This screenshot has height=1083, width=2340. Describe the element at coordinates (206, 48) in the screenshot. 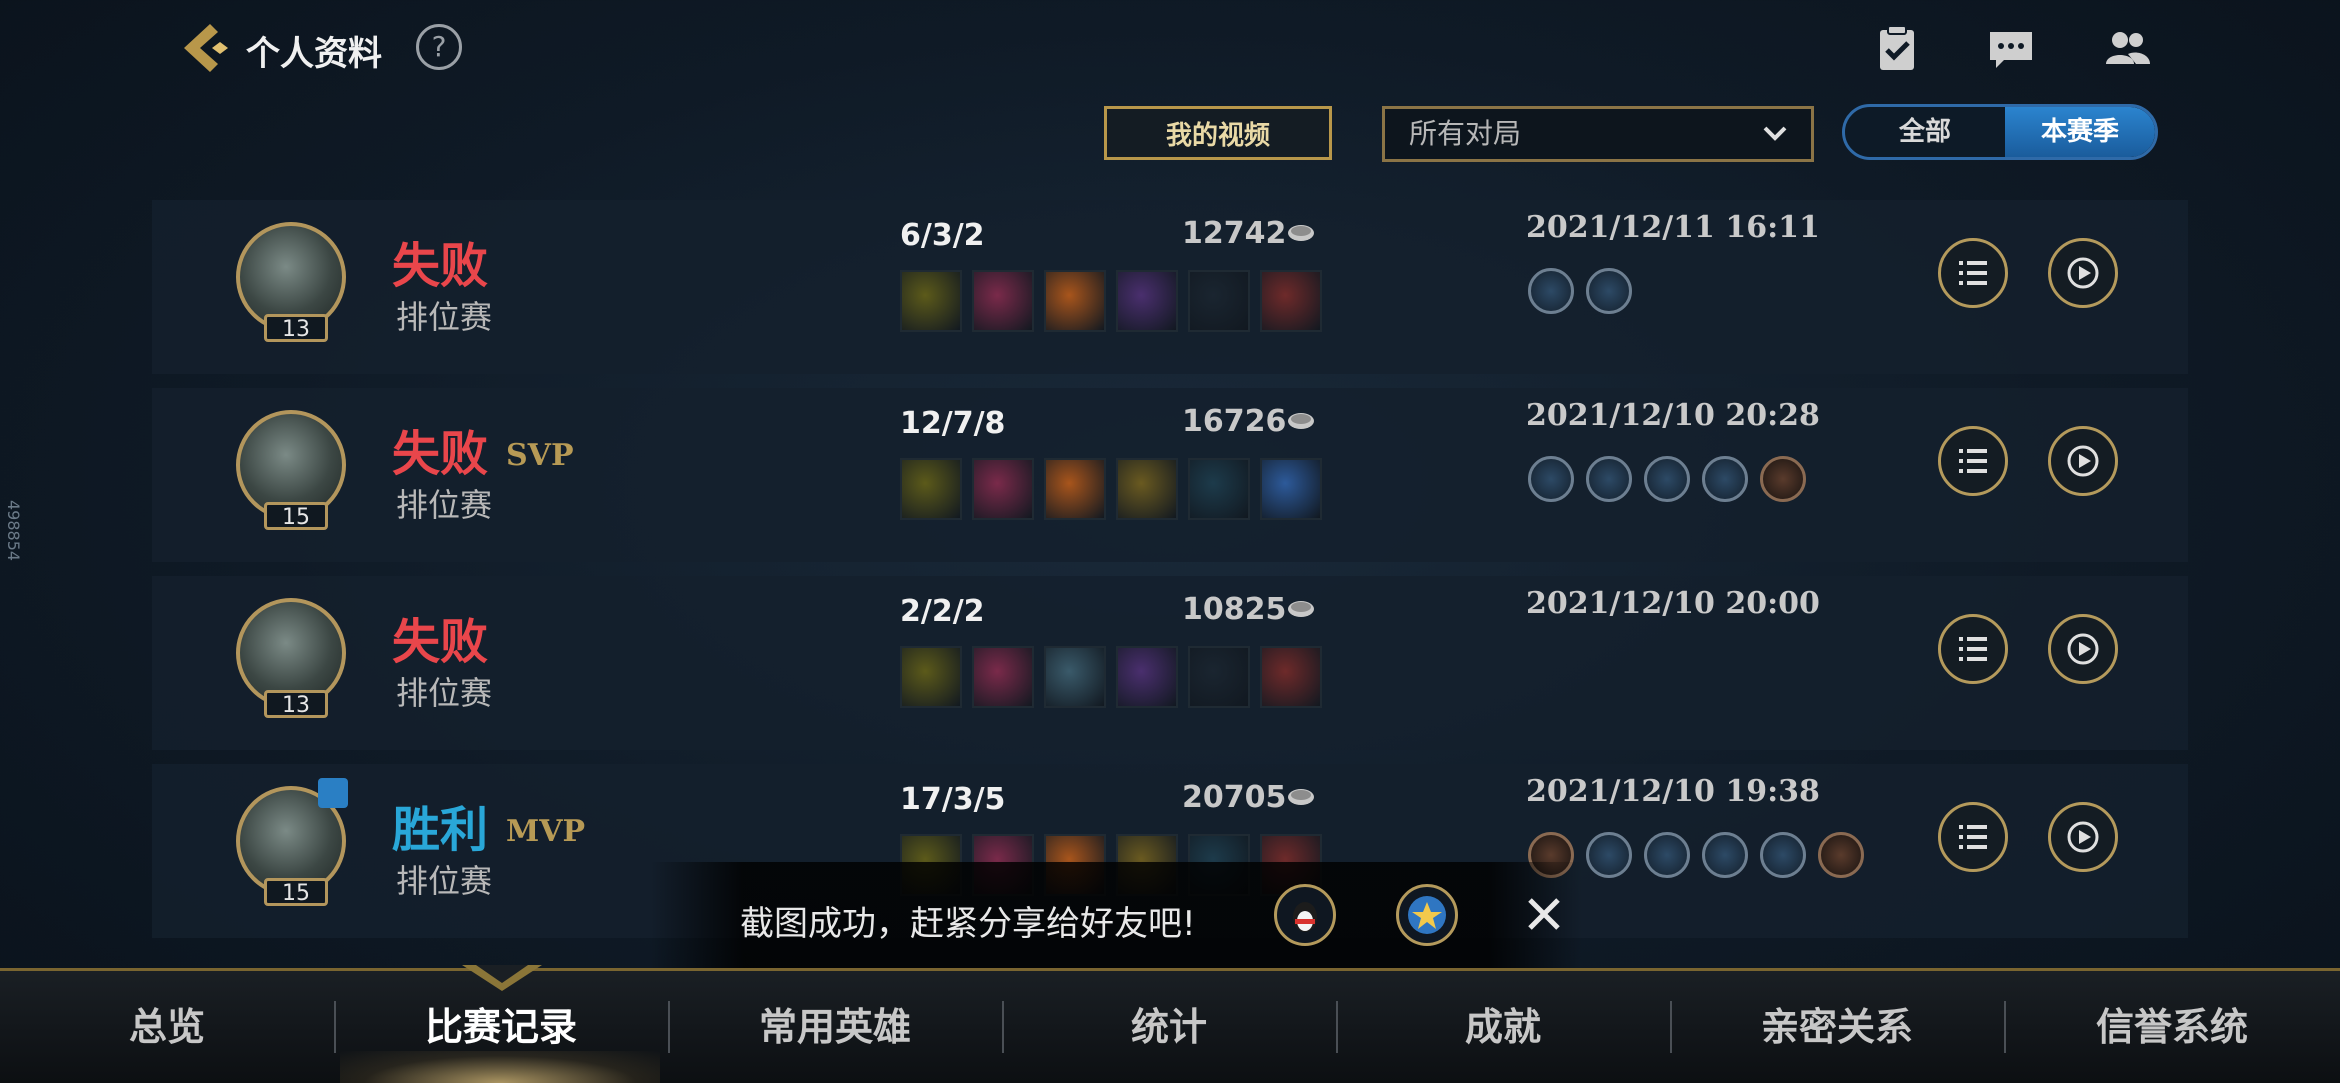

I see `back-arrow-icon` at that location.